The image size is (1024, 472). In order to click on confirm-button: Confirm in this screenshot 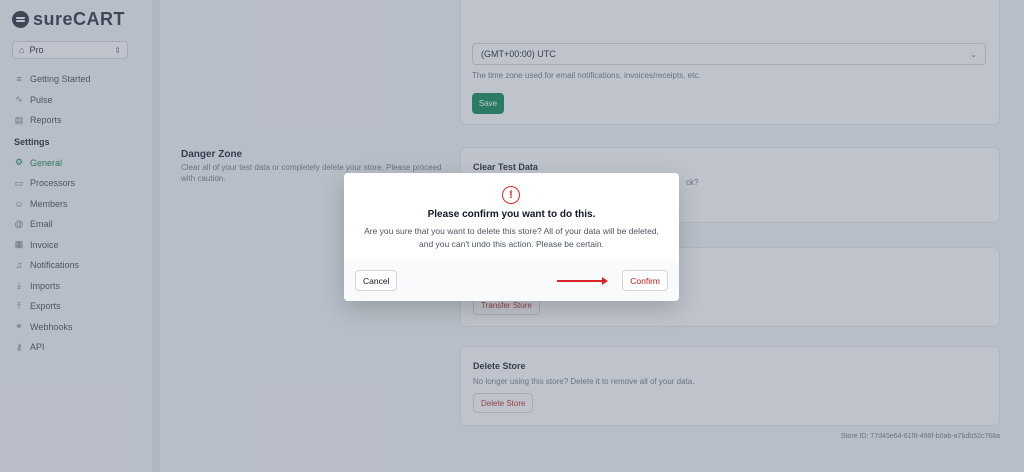, I will do `click(645, 280)`.